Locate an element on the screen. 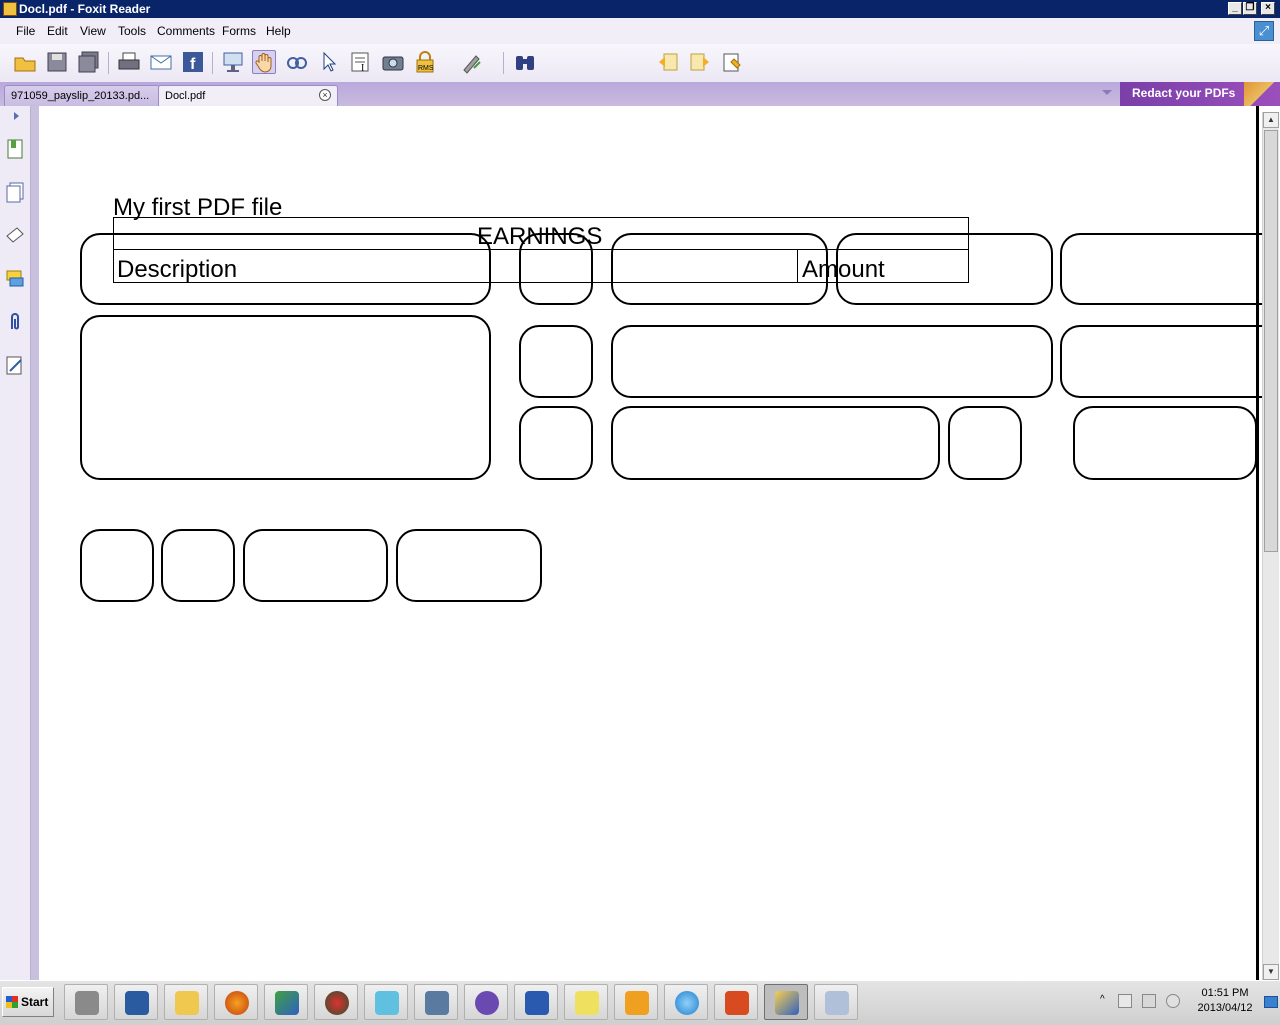 This screenshot has height=1025, width=1280. taskbar-calculator is located at coordinates (836, 1002).